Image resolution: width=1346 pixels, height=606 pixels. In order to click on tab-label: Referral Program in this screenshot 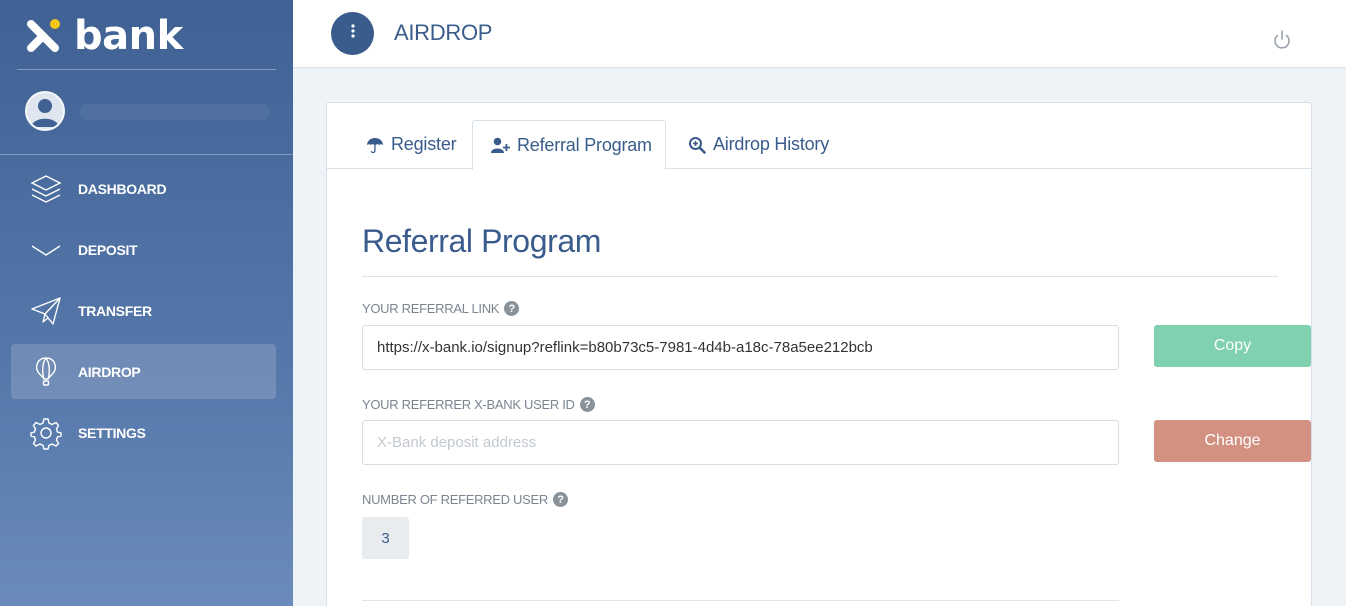, I will do `click(584, 144)`.